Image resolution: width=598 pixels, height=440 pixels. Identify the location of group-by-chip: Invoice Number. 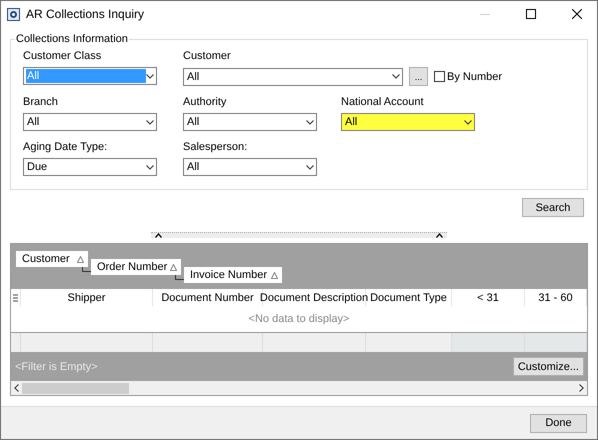
(233, 275).